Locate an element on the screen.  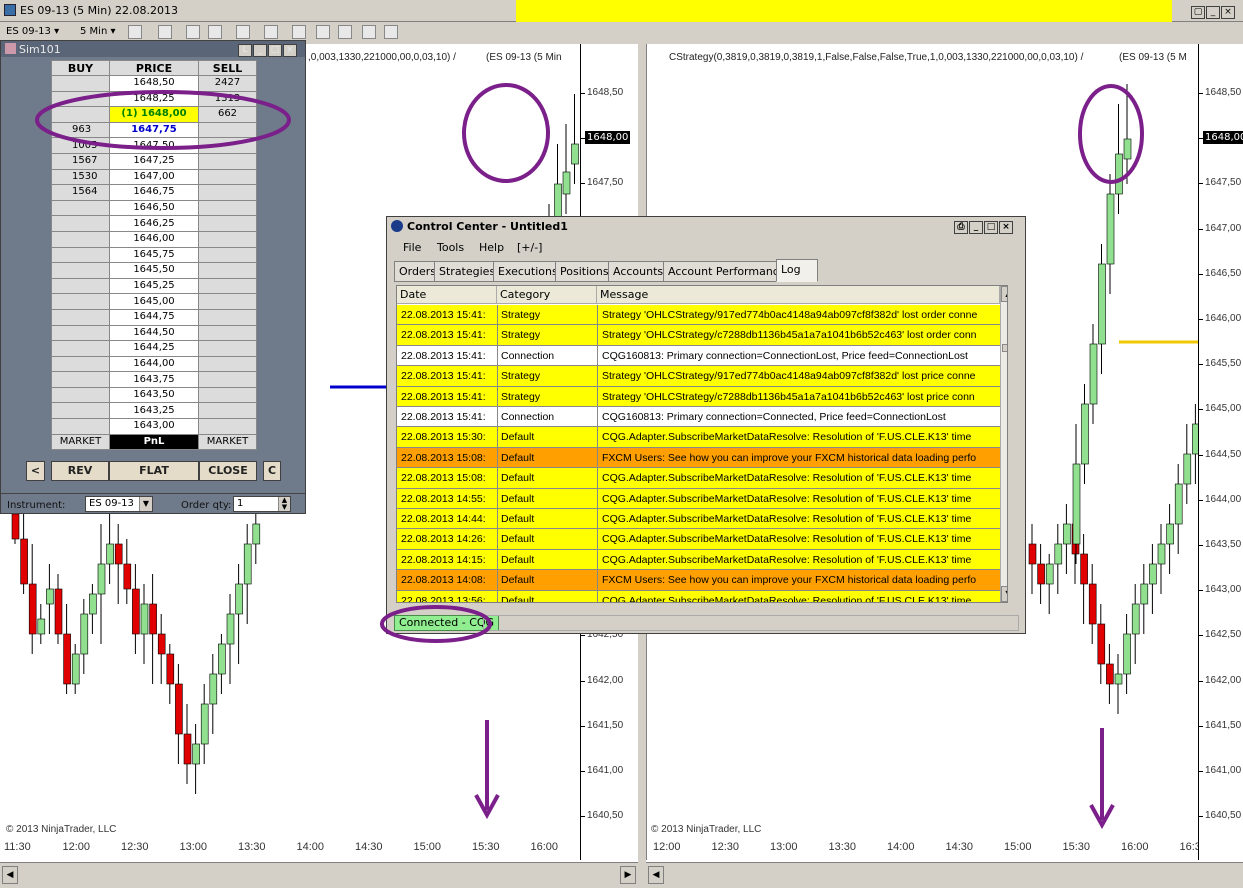
spinner-icon: ▲ ▼ is located at coordinates (284, 504).